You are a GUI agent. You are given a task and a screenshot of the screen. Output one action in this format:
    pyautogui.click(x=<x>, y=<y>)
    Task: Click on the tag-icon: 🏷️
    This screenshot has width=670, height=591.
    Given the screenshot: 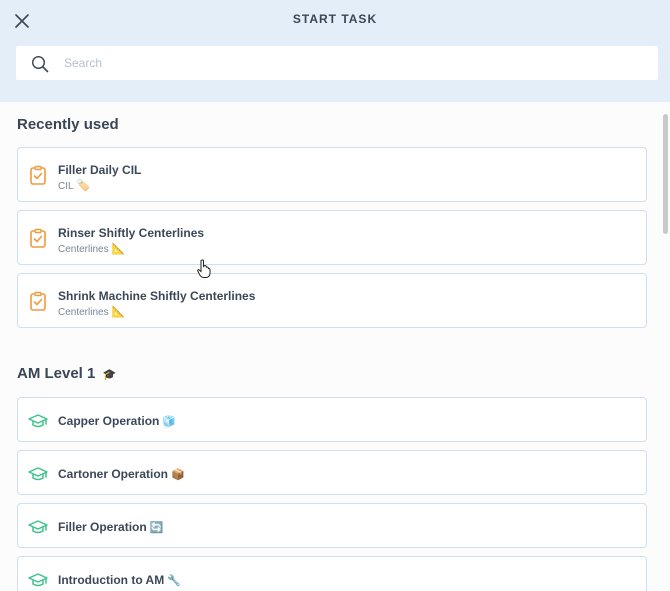 What is the action you would take?
    pyautogui.click(x=83, y=186)
    